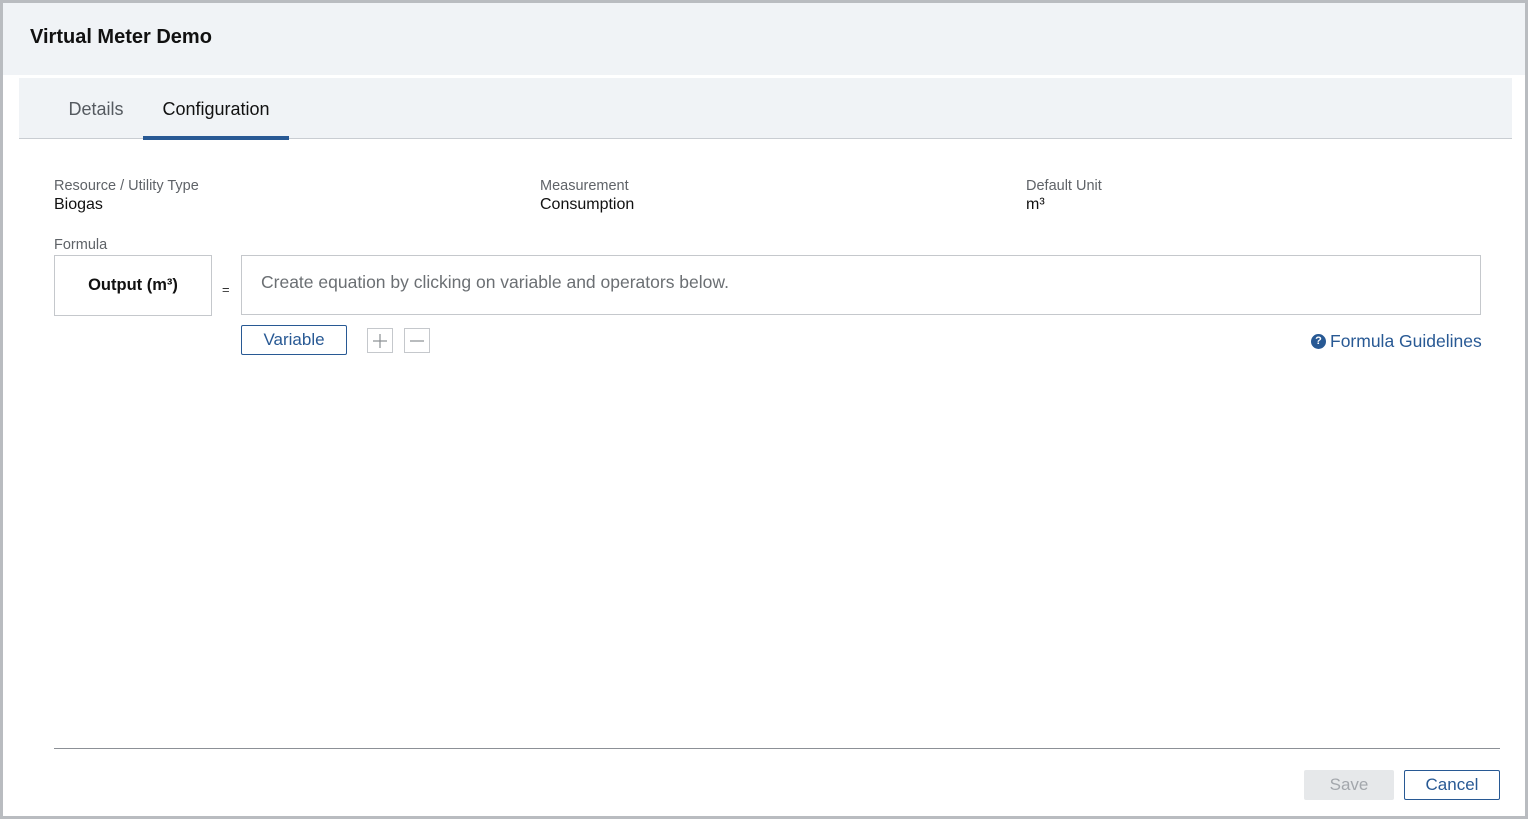 The width and height of the screenshot is (1528, 819). I want to click on tab-details: Details, so click(96, 108).